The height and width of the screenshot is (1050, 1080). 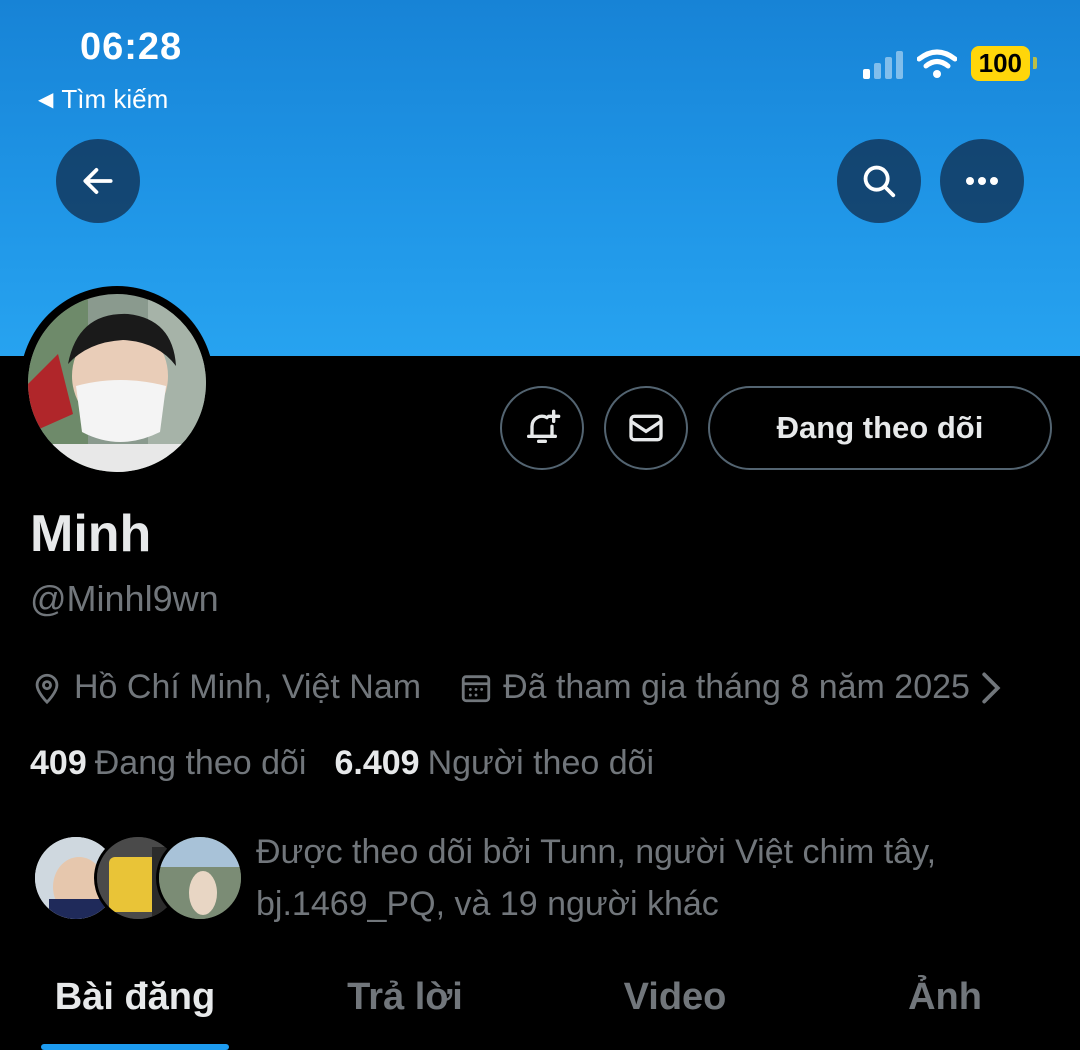 I want to click on profile-tabs: Bài đăng Trả lời Video Ảnh, so click(x=540, y=1004).